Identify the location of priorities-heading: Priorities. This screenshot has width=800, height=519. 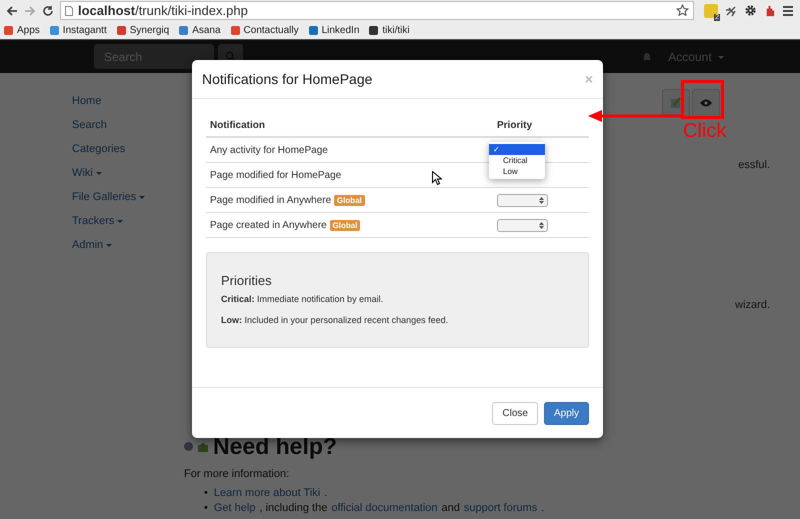
(247, 280).